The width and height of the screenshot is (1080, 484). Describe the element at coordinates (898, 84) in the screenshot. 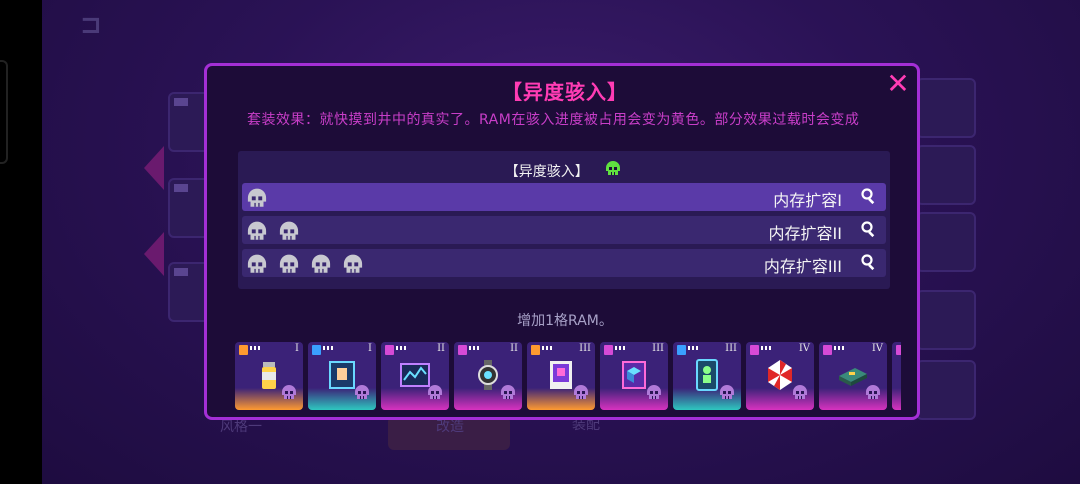

I see `close-icon: ✕` at that location.